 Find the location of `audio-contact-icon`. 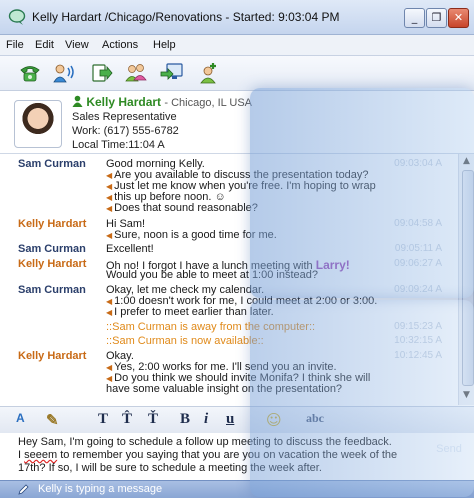

audio-contact-icon is located at coordinates (64, 73).